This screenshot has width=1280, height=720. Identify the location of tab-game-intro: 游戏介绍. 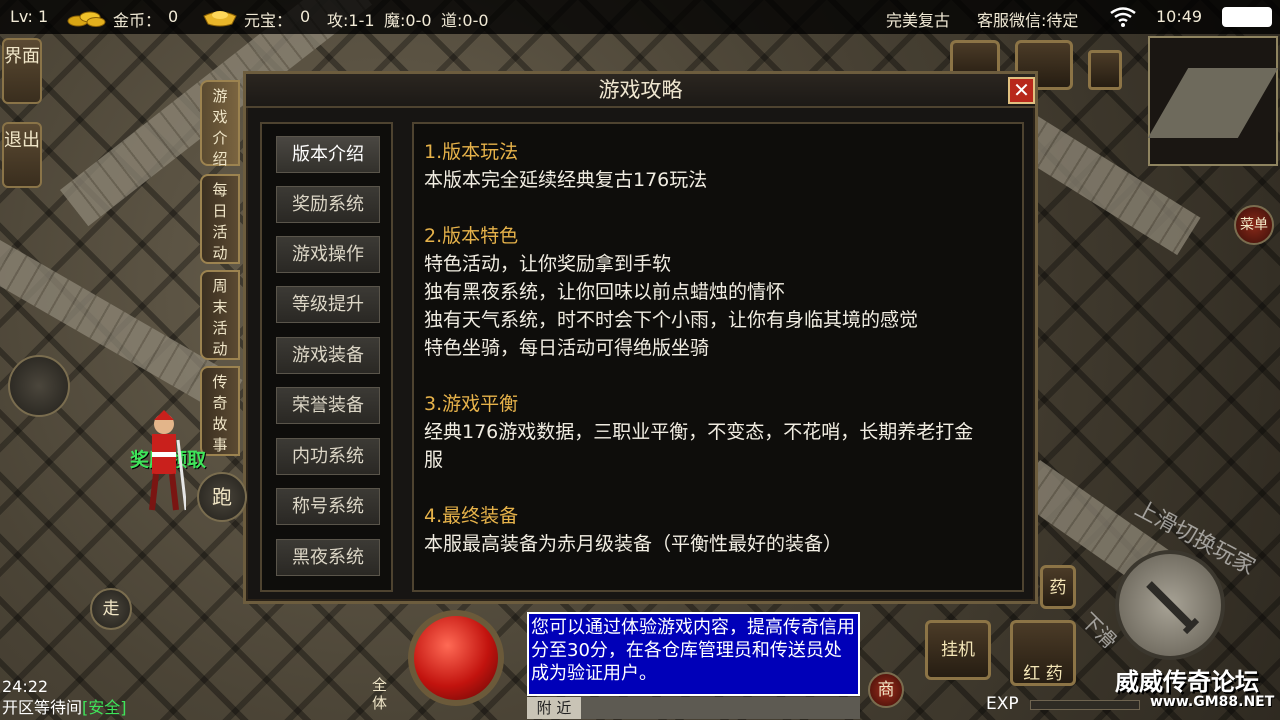
(220, 124).